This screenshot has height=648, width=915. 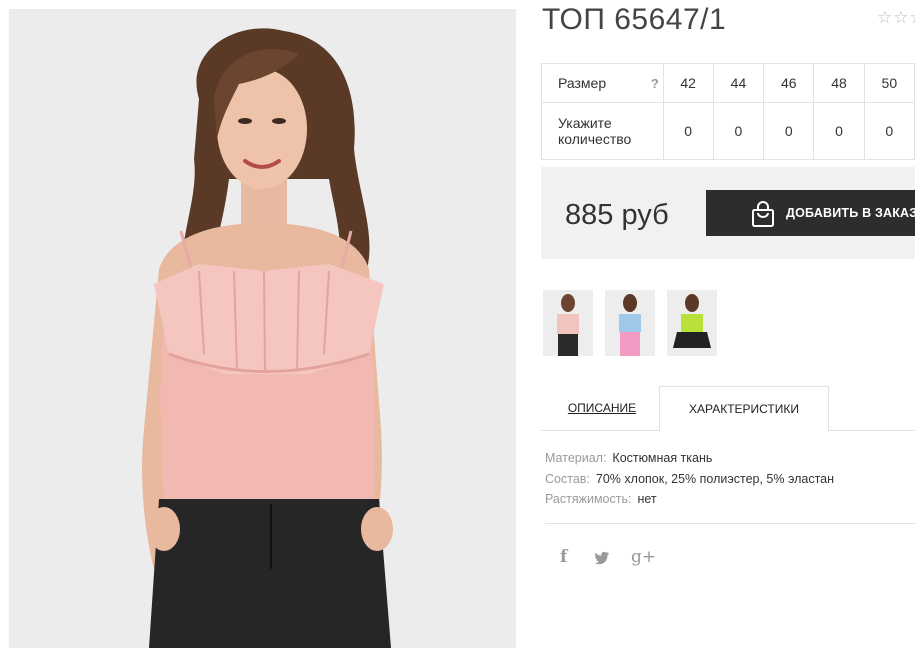 I want to click on facebook-icon: f, so click(x=563, y=557).